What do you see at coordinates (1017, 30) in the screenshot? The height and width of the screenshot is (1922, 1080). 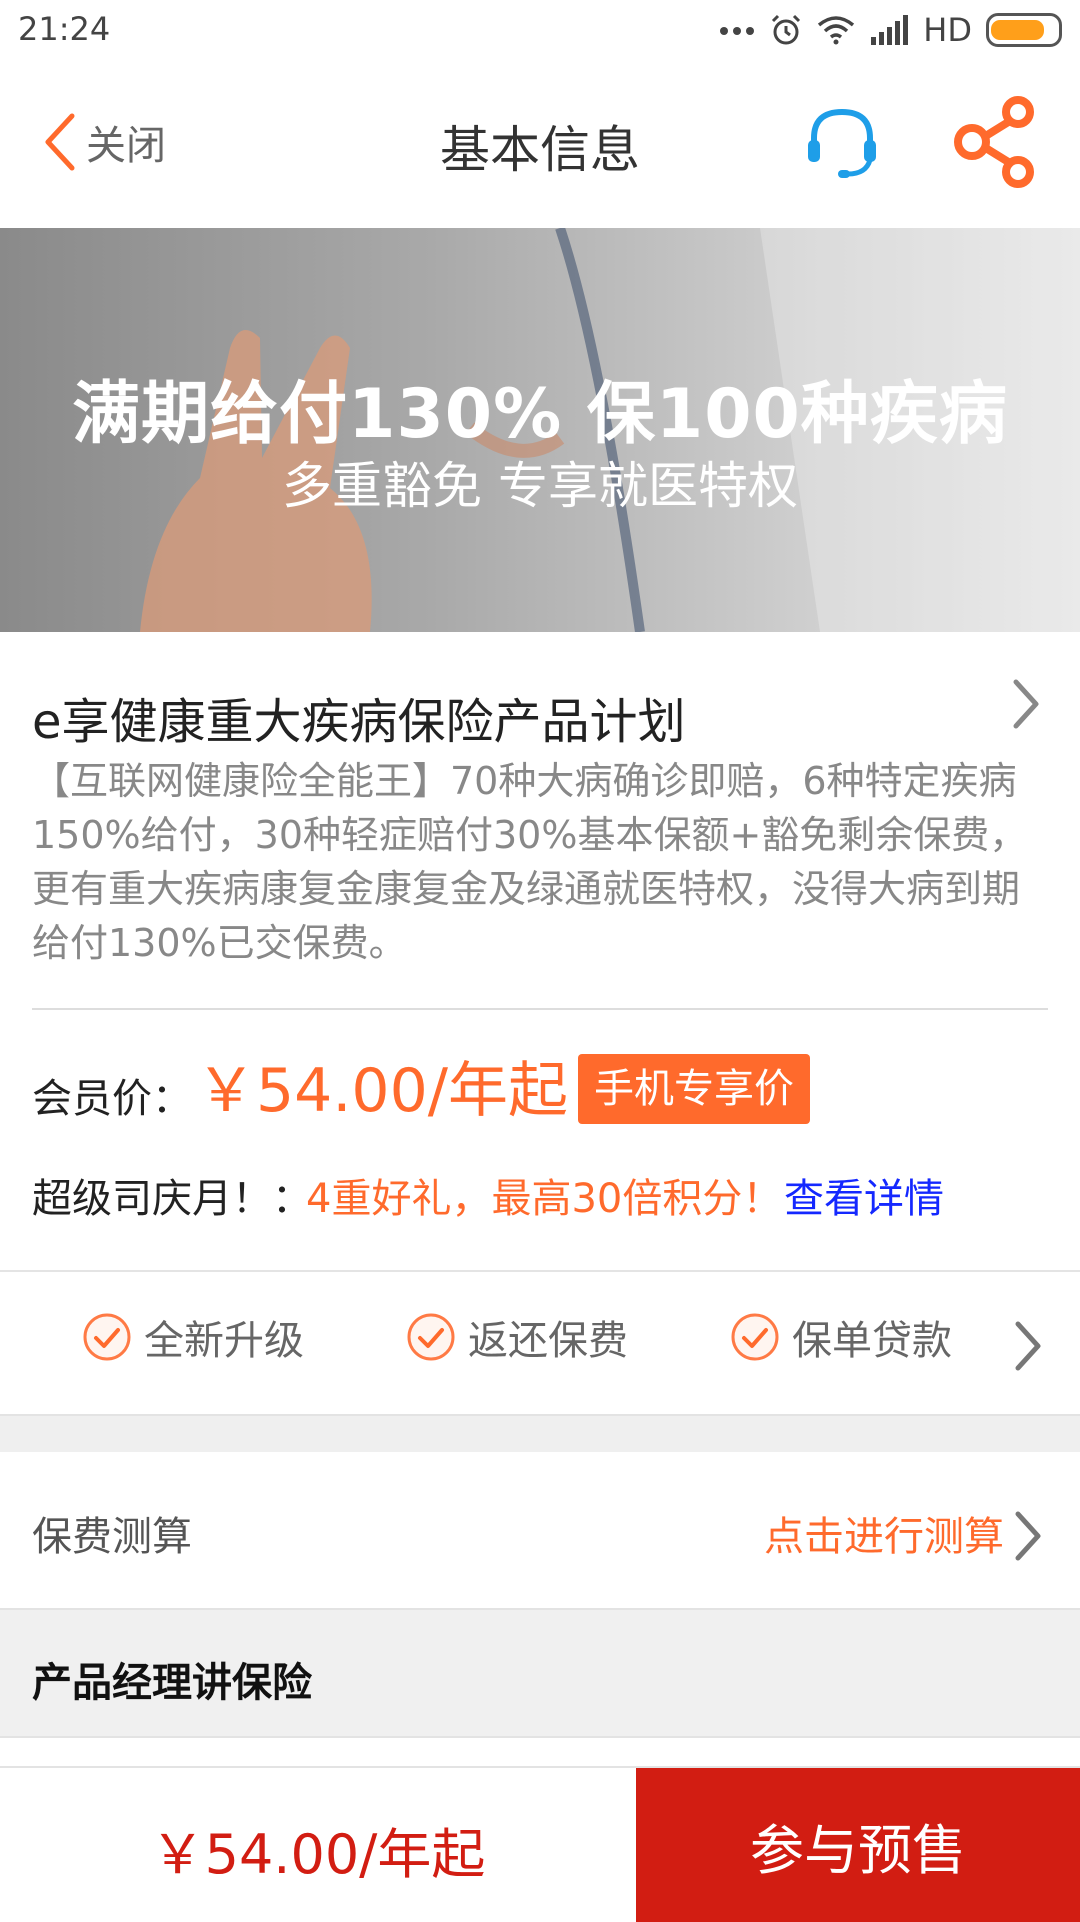 I see `battery-level` at bounding box center [1017, 30].